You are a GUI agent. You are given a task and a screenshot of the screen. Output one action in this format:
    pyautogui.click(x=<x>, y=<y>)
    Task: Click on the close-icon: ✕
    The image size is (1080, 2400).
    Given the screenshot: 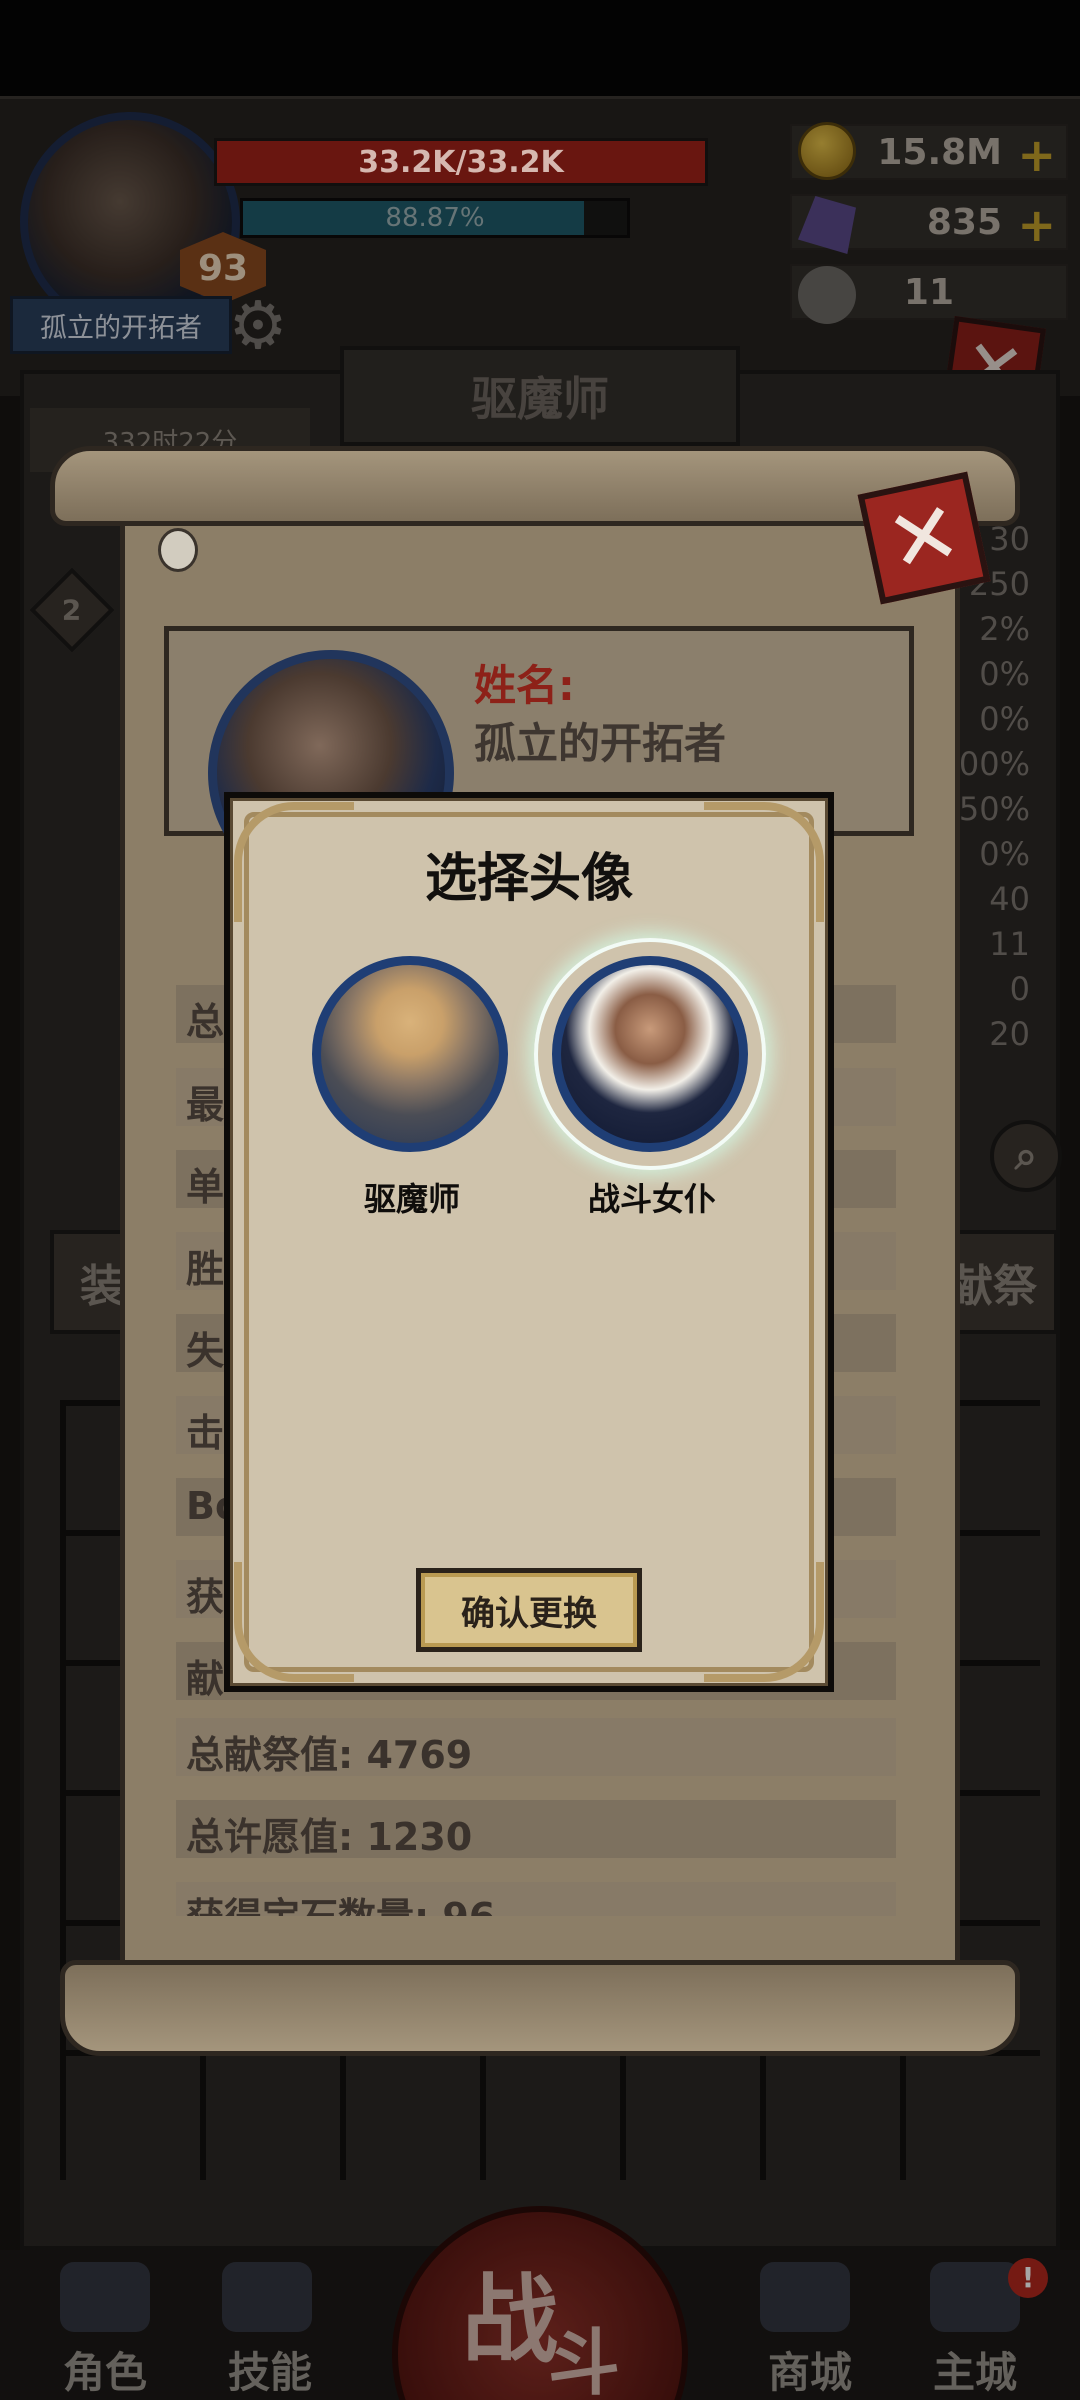 What is the action you would take?
    pyautogui.click(x=924, y=538)
    